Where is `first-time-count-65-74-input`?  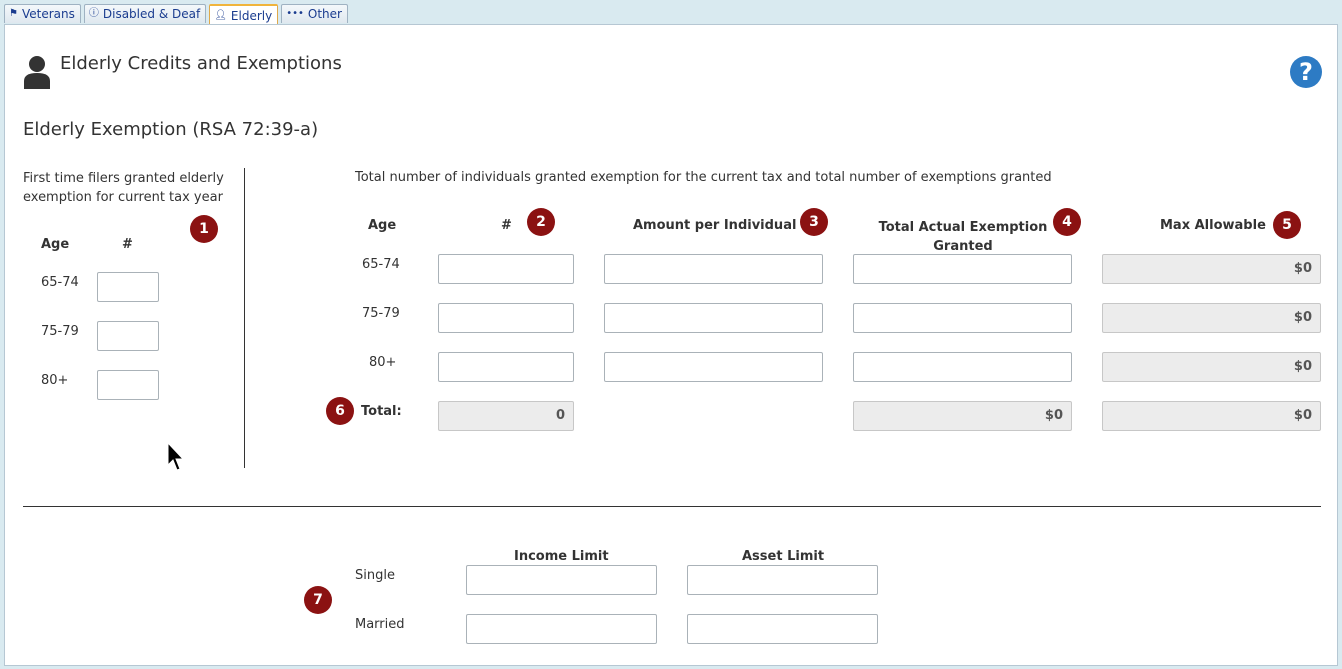 first-time-count-65-74-input is located at coordinates (128, 287).